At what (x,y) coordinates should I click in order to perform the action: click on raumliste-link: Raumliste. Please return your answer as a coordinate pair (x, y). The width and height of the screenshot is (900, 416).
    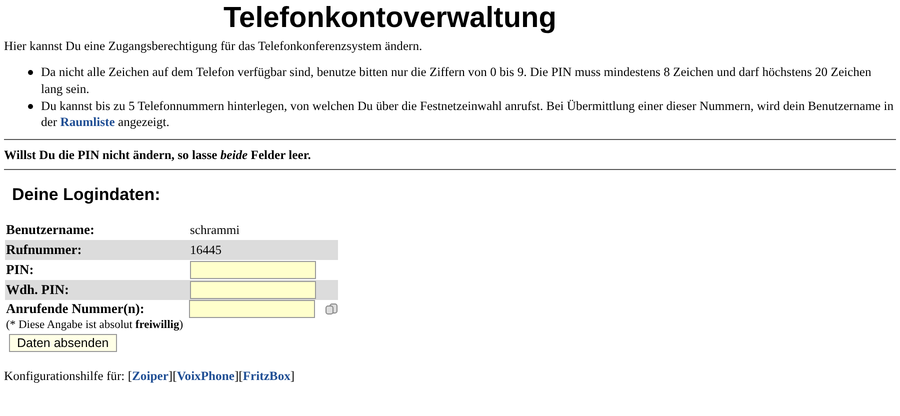
    Looking at the image, I should click on (87, 122).